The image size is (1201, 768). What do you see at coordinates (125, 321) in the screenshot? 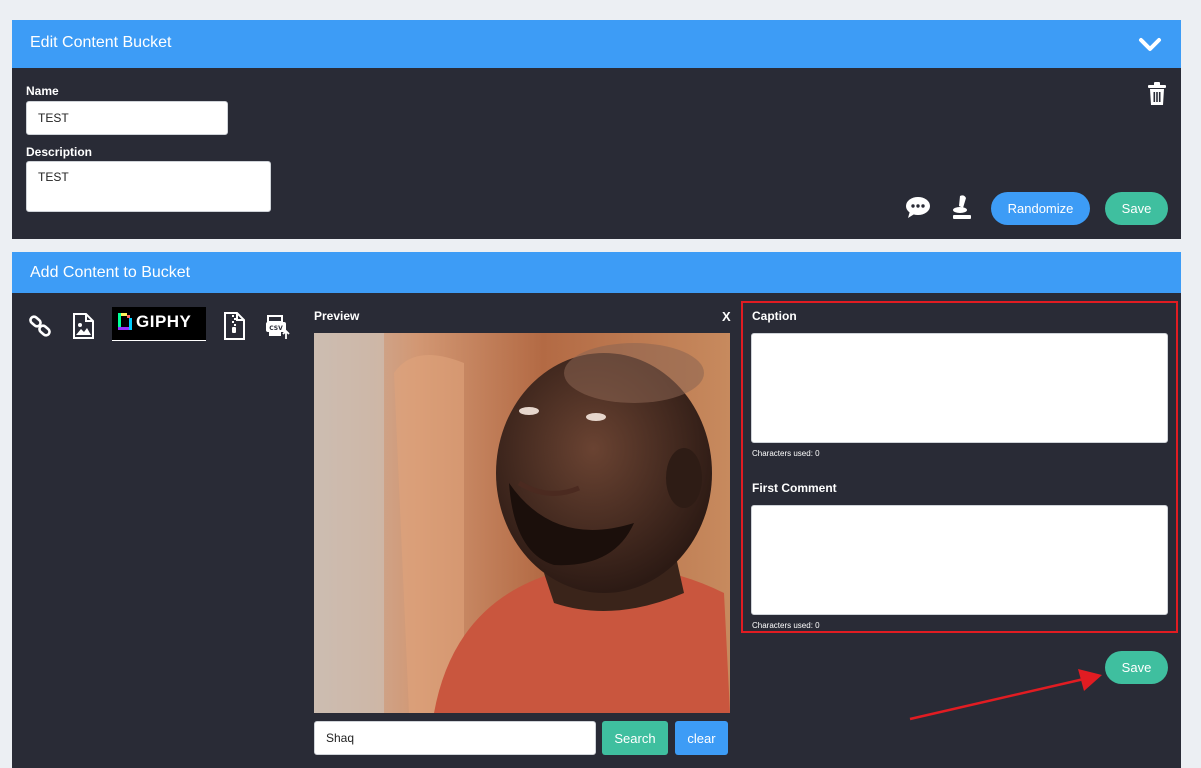
I see `giphy-logo-icon` at bounding box center [125, 321].